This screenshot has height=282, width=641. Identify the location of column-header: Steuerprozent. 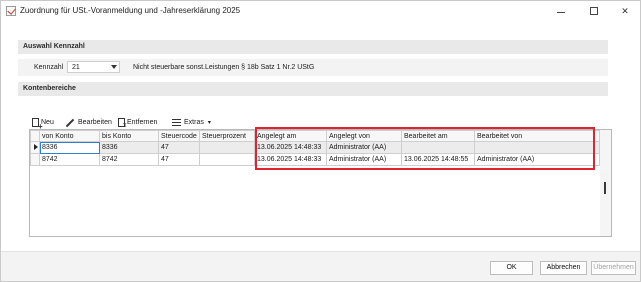
(227, 136).